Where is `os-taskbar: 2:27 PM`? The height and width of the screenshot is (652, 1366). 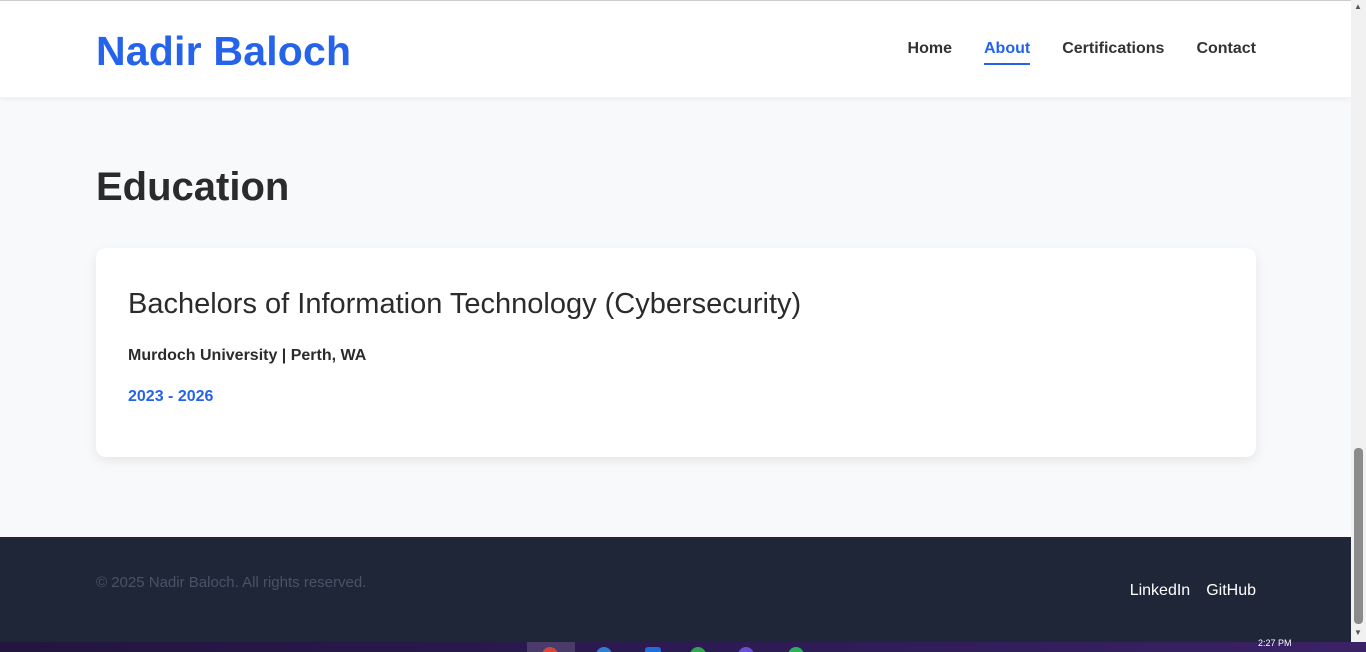
os-taskbar: 2:27 PM is located at coordinates (683, 645).